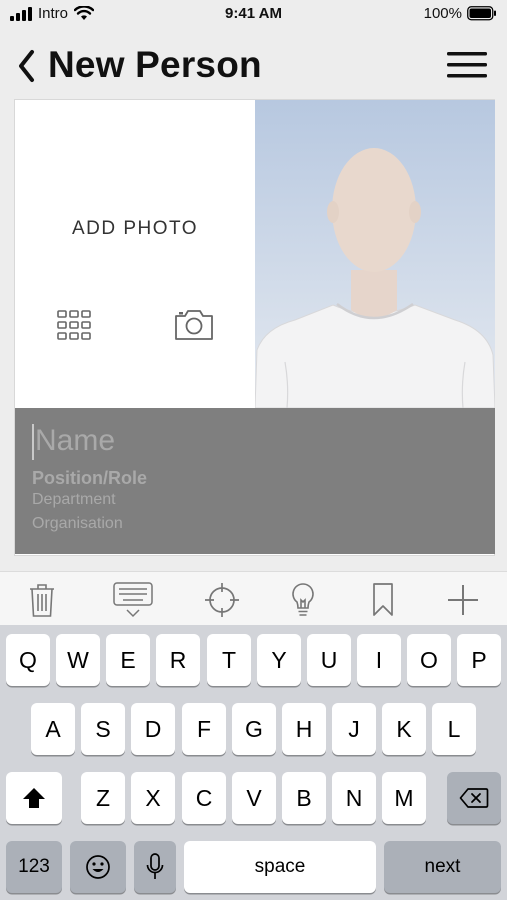 The width and height of the screenshot is (507, 900). What do you see at coordinates (77, 524) in the screenshot?
I see `organisation-field: Organisation` at bounding box center [77, 524].